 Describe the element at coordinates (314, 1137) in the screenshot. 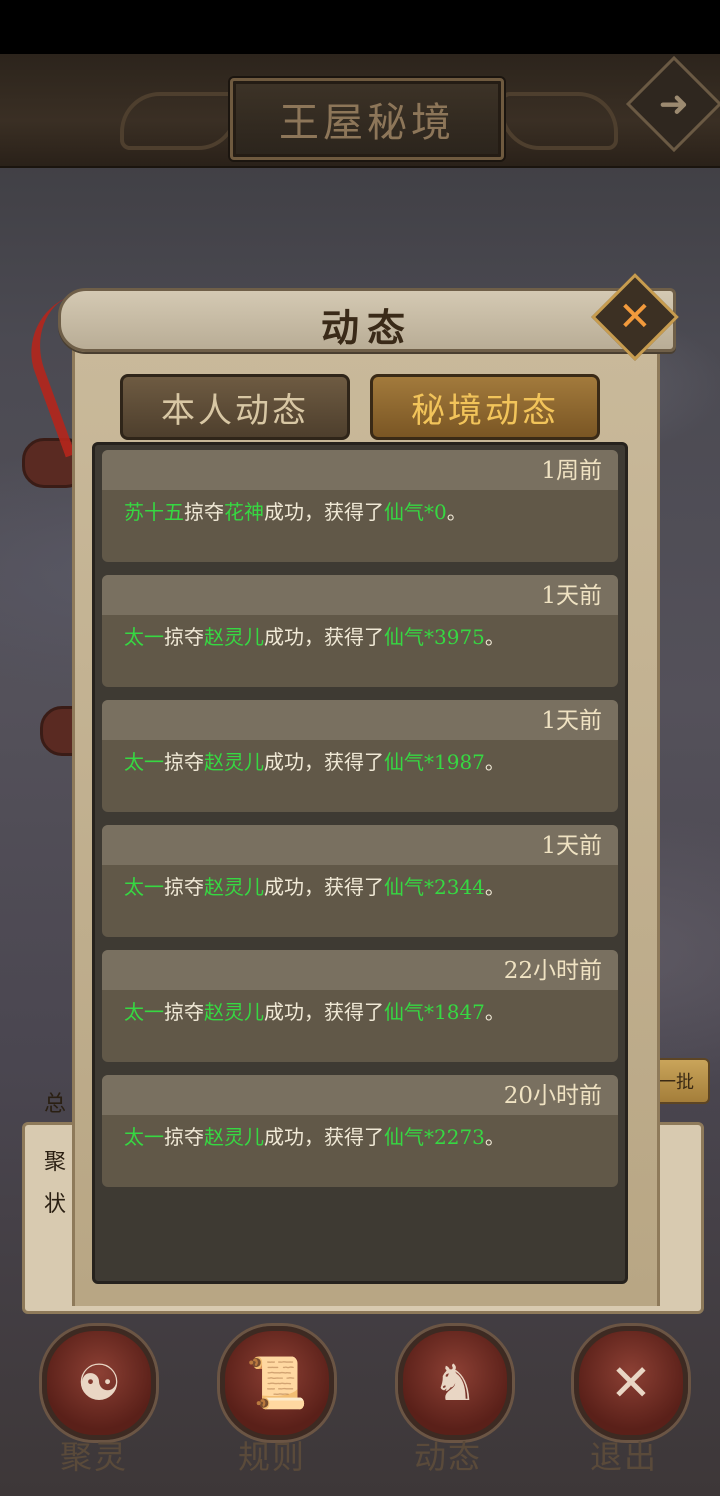

I see `entry-message: 太一掠夺赵灵儿成功，获得了仙气*2273。` at that location.